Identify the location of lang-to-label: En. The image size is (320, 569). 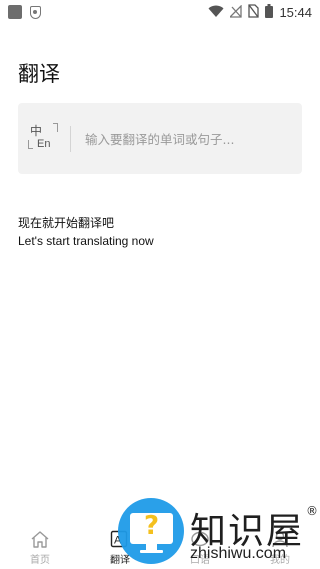
(44, 143).